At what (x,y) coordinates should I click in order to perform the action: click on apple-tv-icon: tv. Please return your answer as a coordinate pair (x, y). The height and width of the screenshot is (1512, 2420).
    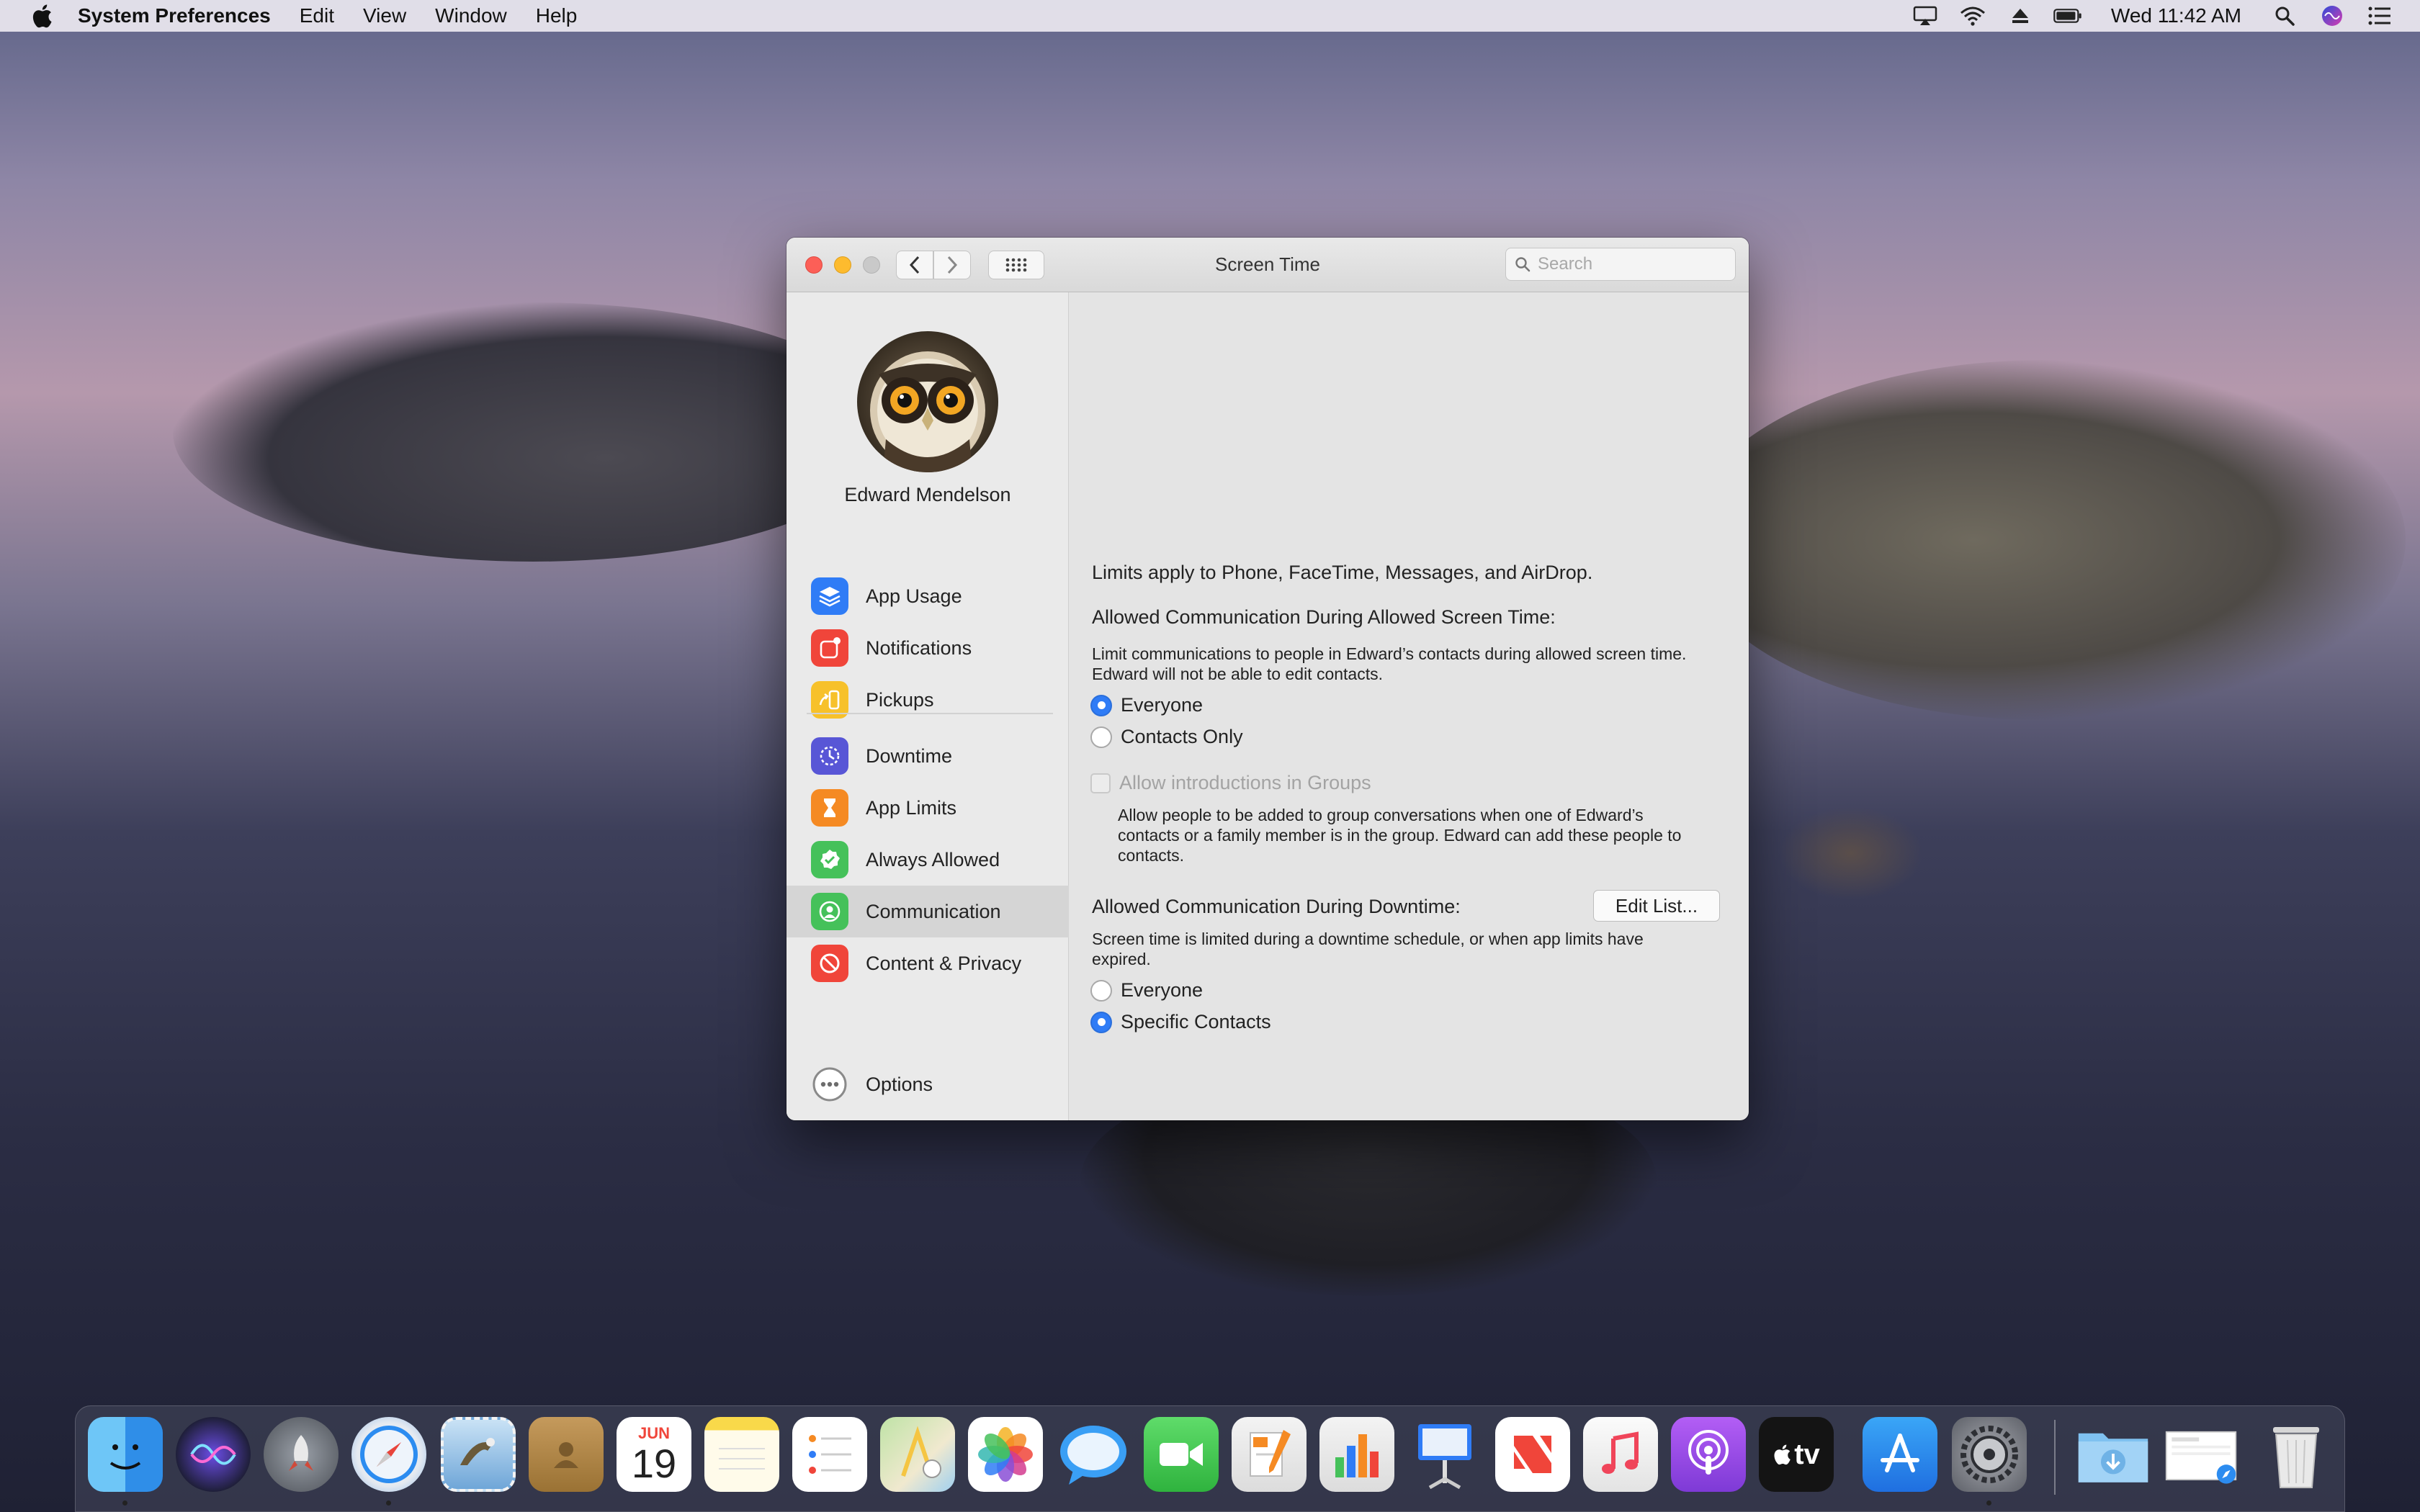
    Looking at the image, I should click on (1796, 1454).